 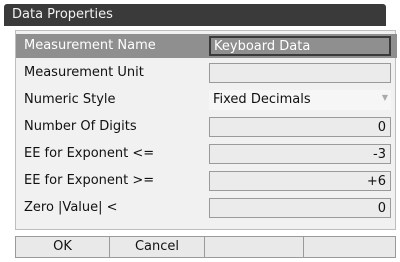 What do you see at coordinates (262, 46) in the screenshot?
I see `measurement-name-value: Keyboard Data` at bounding box center [262, 46].